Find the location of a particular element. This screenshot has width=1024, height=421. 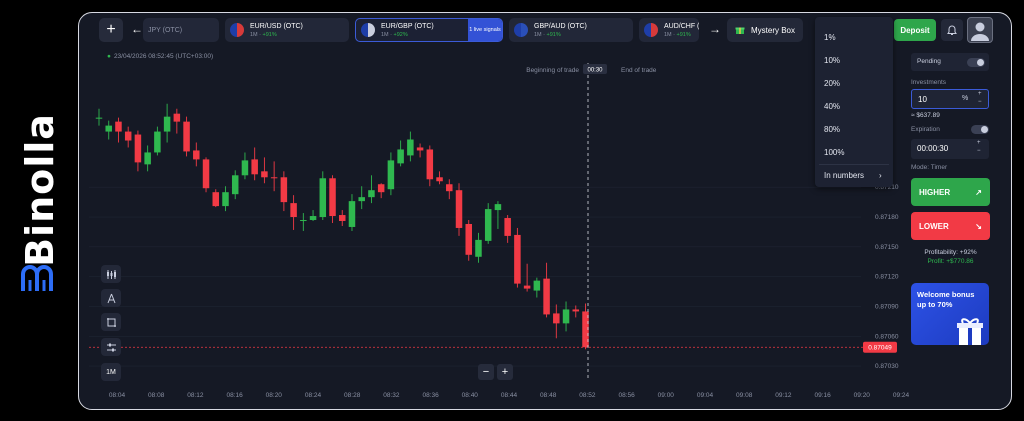

profit-label: Profit: +$770.86 is located at coordinates (950, 261).